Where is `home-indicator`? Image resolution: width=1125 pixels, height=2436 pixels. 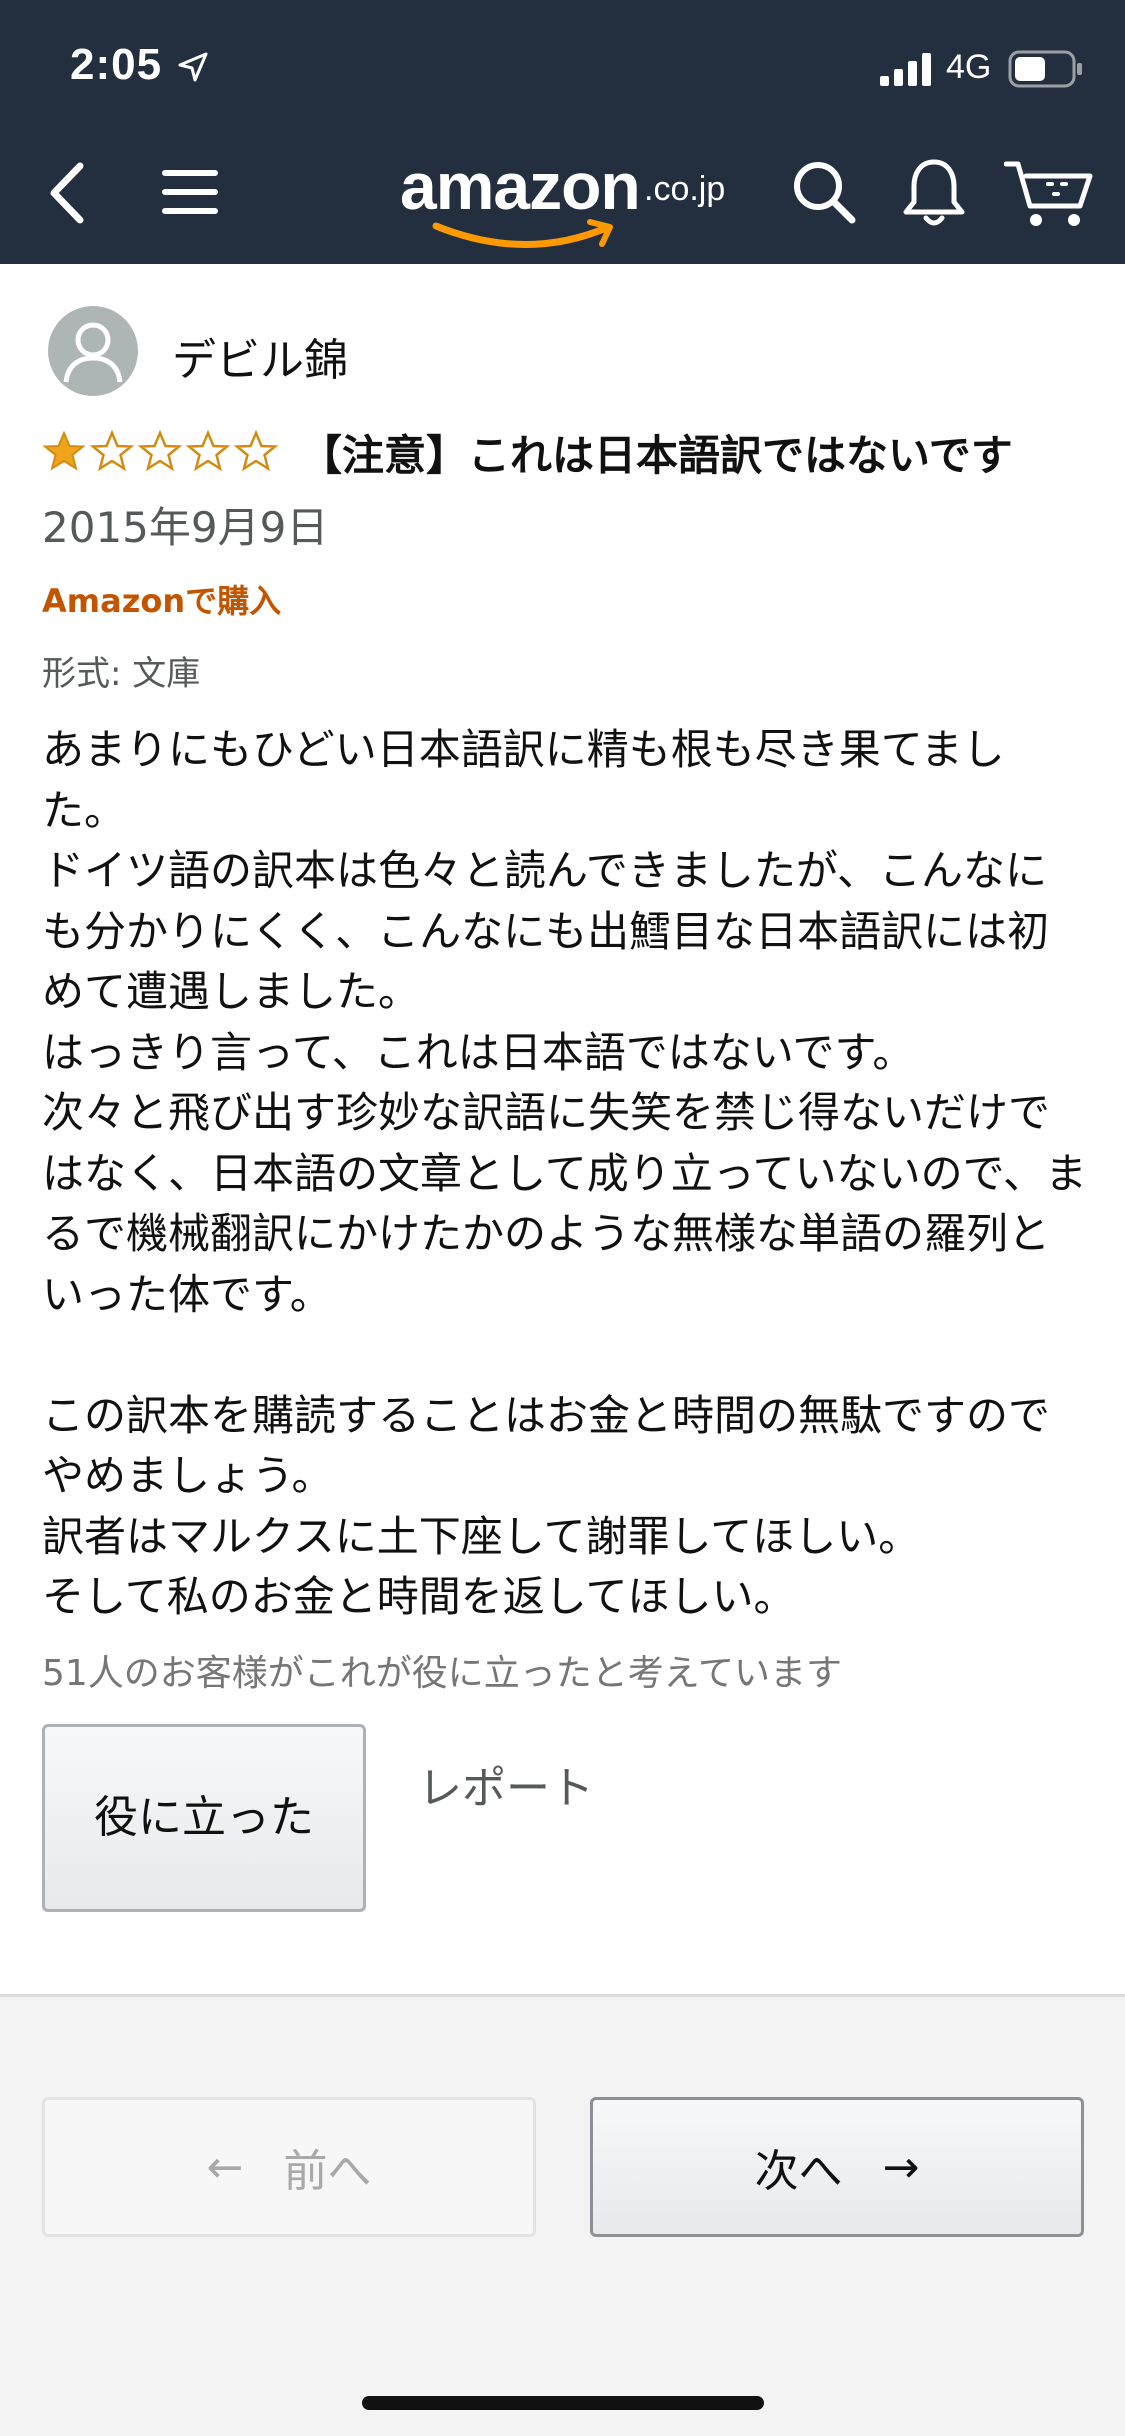 home-indicator is located at coordinates (563, 2403).